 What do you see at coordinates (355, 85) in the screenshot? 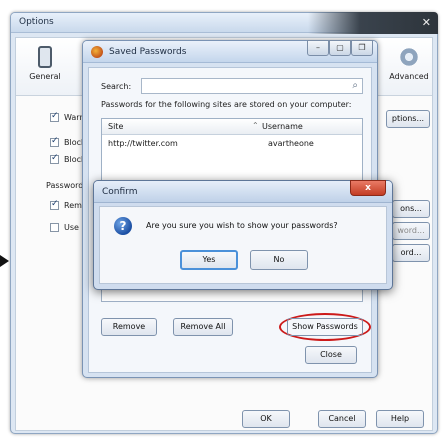
I see `search-icon: ⌕` at bounding box center [355, 85].